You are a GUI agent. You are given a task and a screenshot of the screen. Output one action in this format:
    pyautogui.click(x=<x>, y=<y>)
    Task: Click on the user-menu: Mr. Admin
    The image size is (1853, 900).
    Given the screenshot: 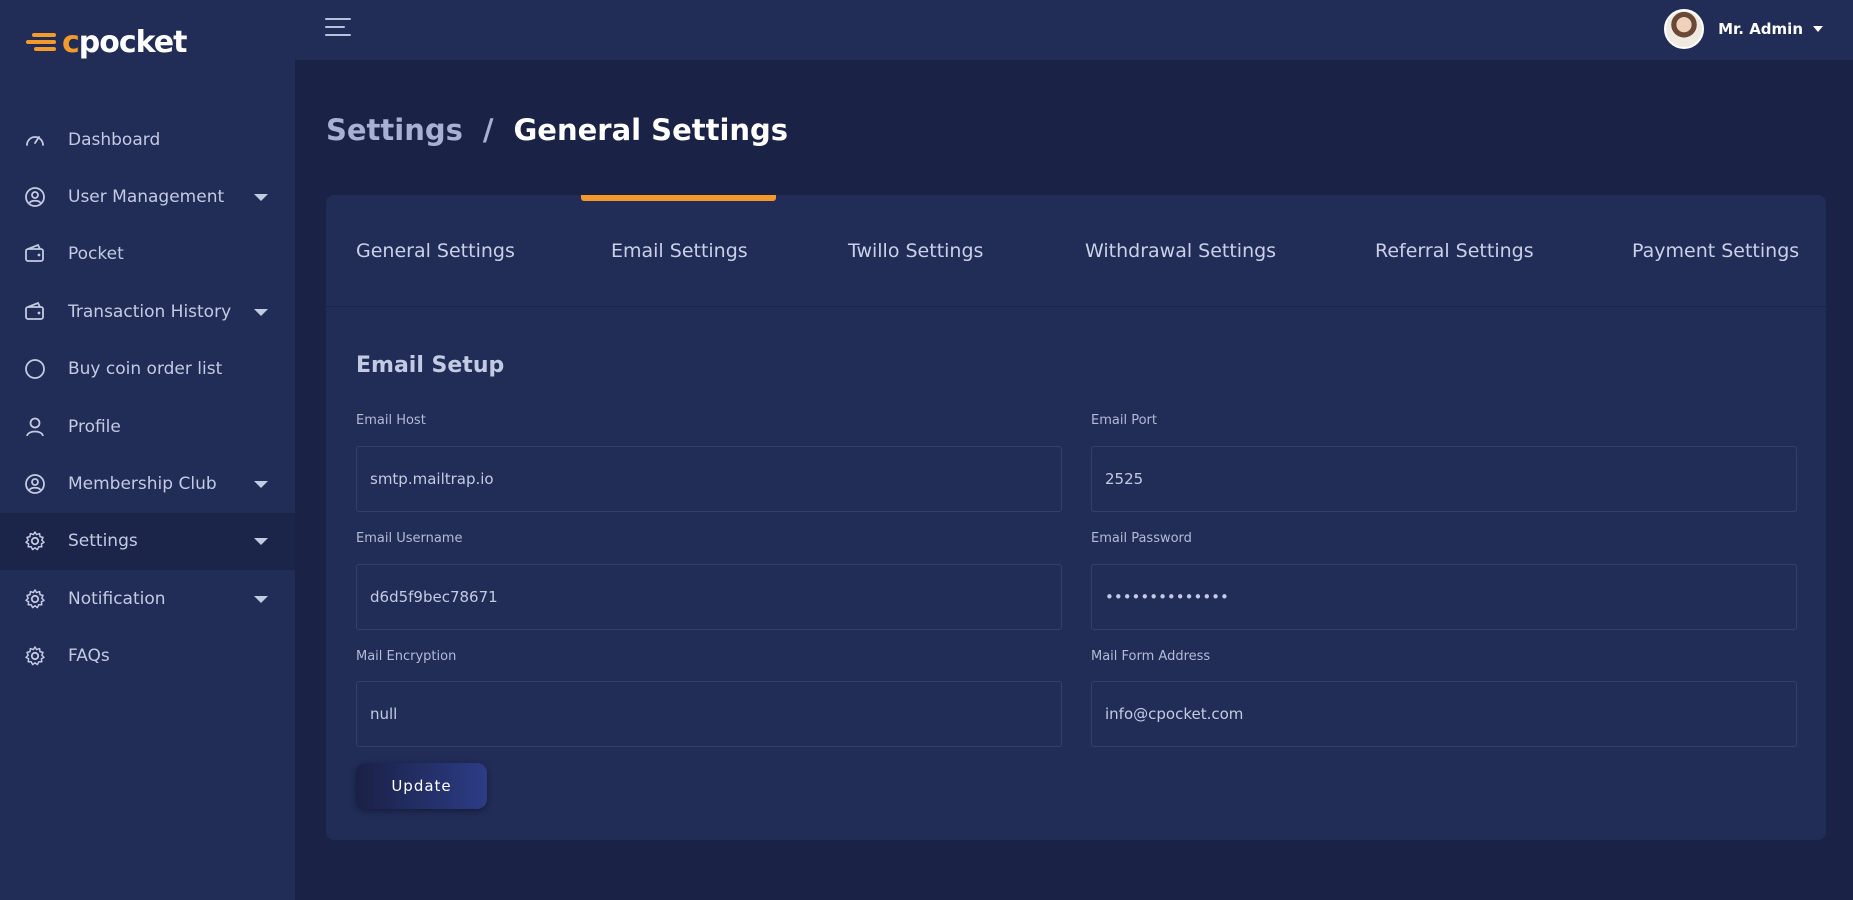 What is the action you would take?
    pyautogui.click(x=1743, y=29)
    